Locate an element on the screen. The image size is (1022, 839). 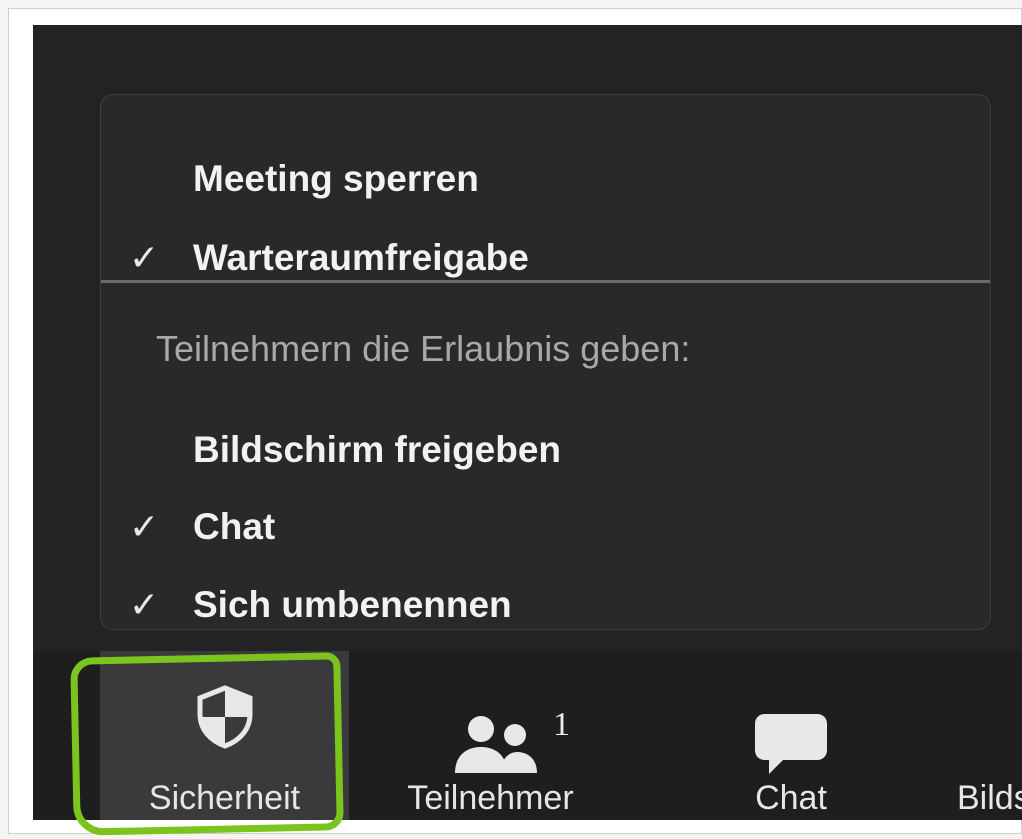
menu-item-enable-waiting-room: ✓ Warteraumfreigabe is located at coordinates (545, 258).